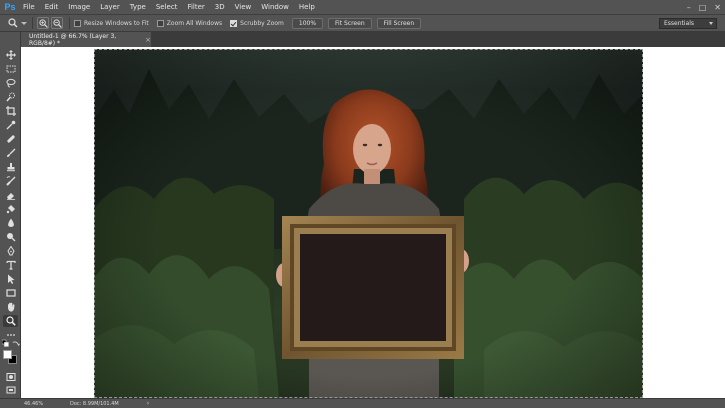  I want to click on zoom-all-windows-checkbox: Zoom All Windows, so click(189, 23).